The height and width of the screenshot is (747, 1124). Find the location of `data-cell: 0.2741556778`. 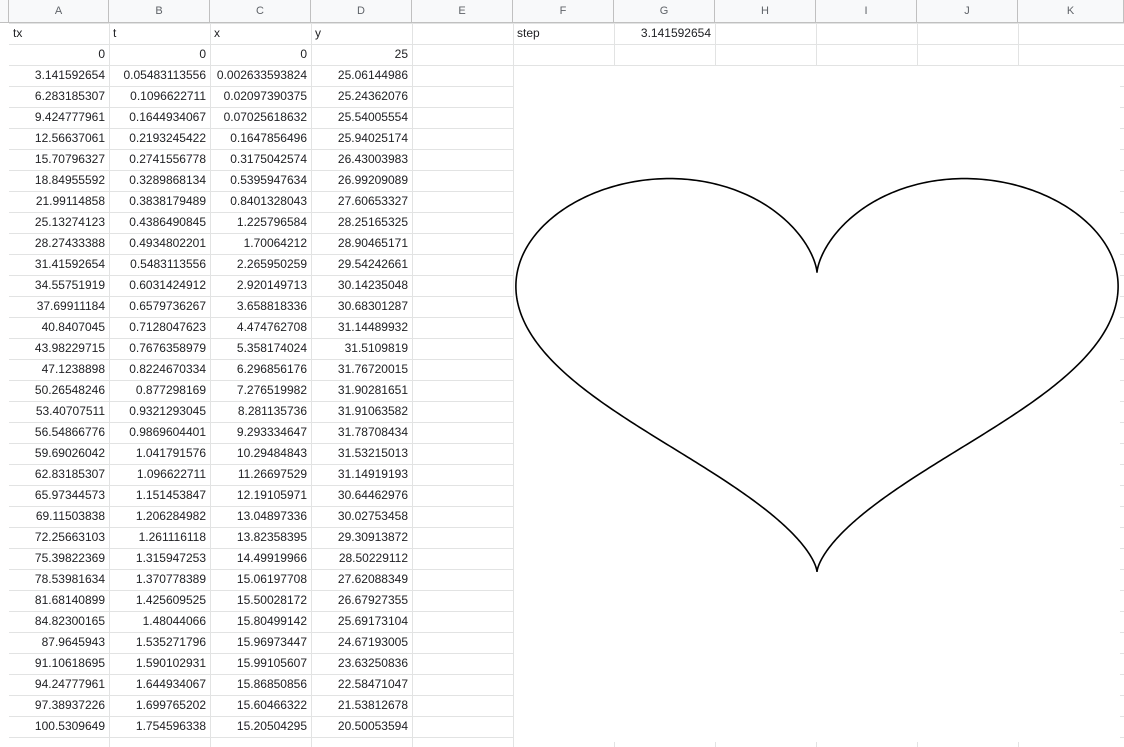

data-cell: 0.2741556778 is located at coordinates (159, 159).